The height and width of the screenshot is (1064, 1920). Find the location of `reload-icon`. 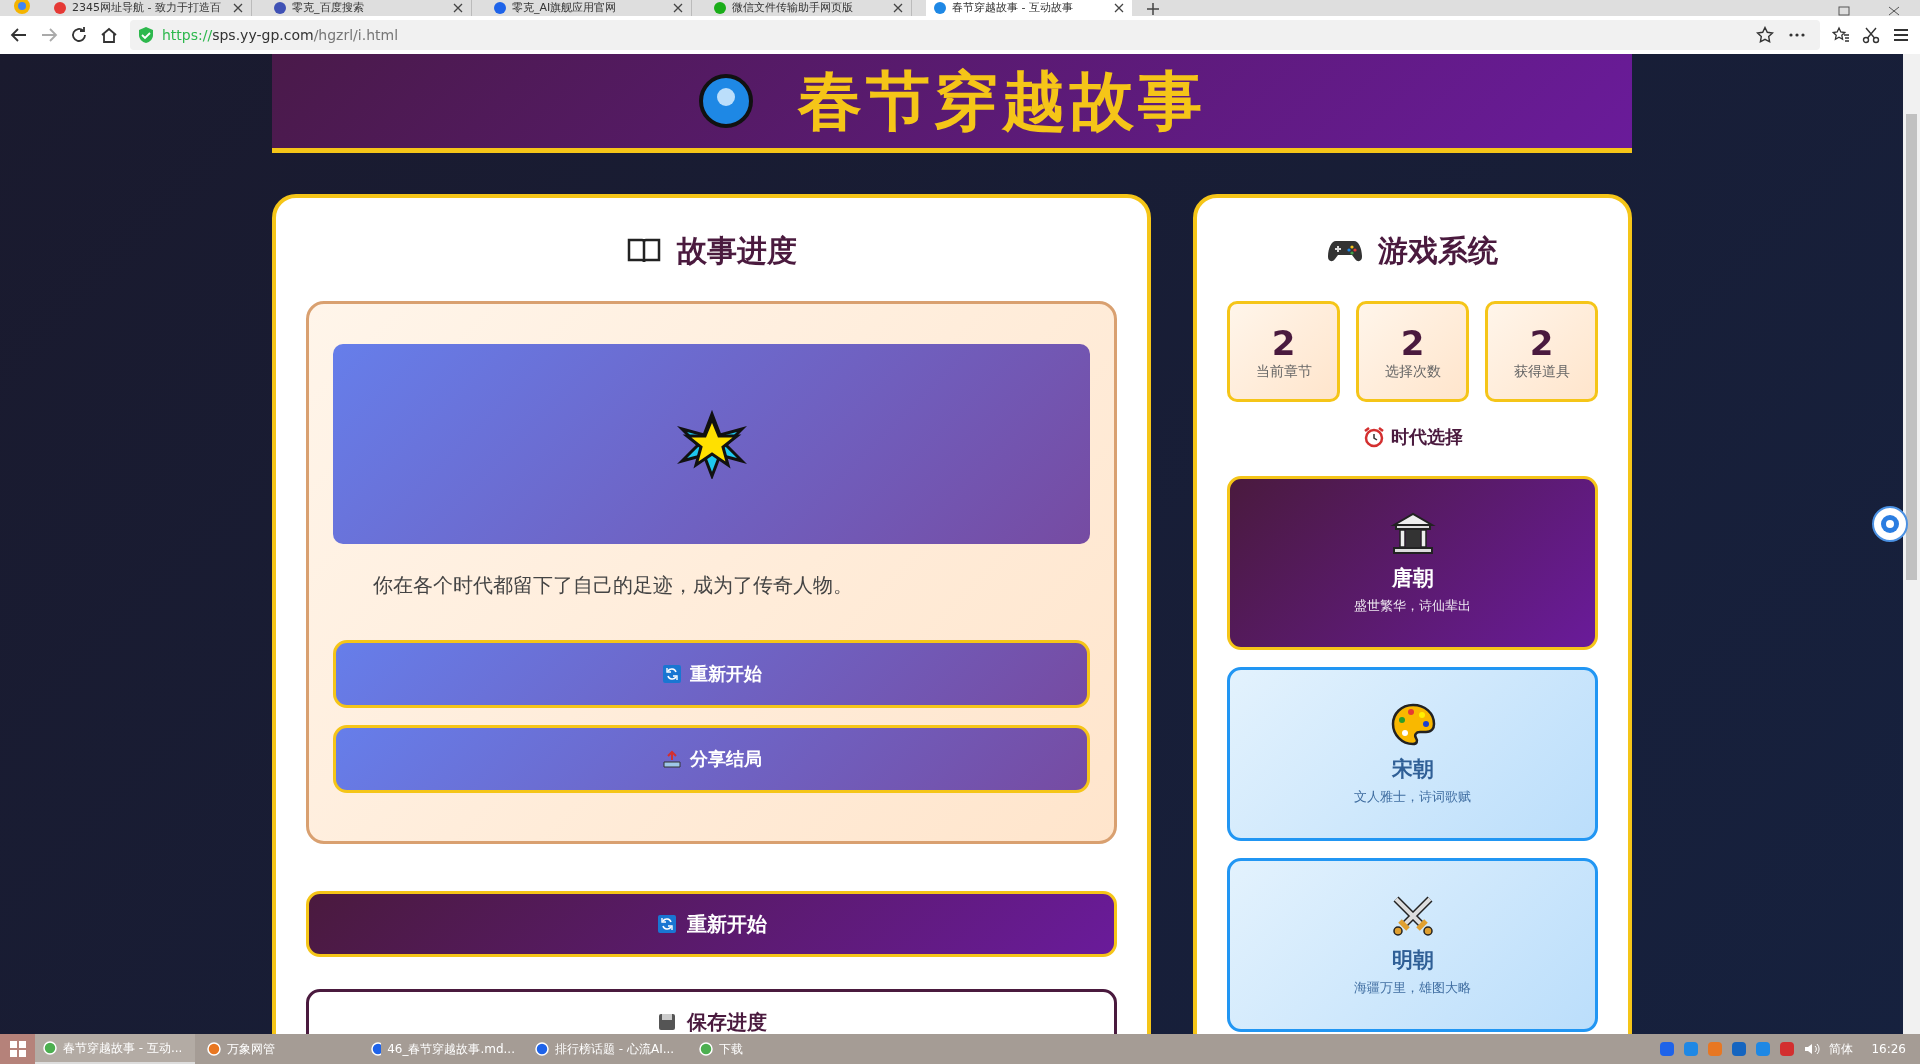

reload-icon is located at coordinates (79, 35).